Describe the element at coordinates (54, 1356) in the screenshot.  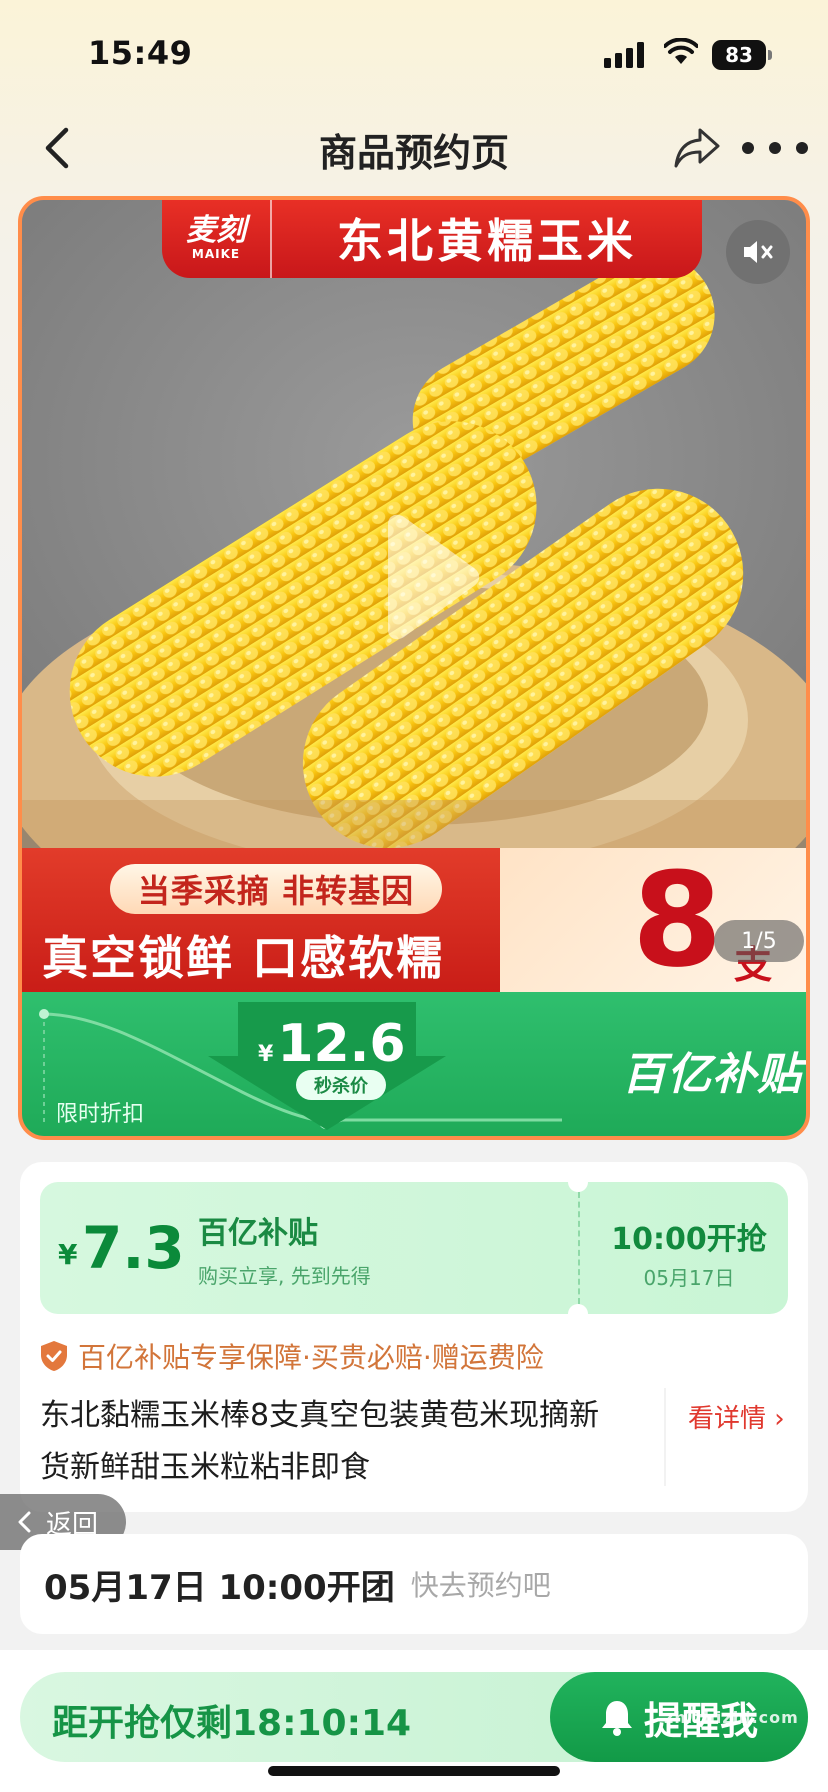
I see `shield-check-icon` at that location.